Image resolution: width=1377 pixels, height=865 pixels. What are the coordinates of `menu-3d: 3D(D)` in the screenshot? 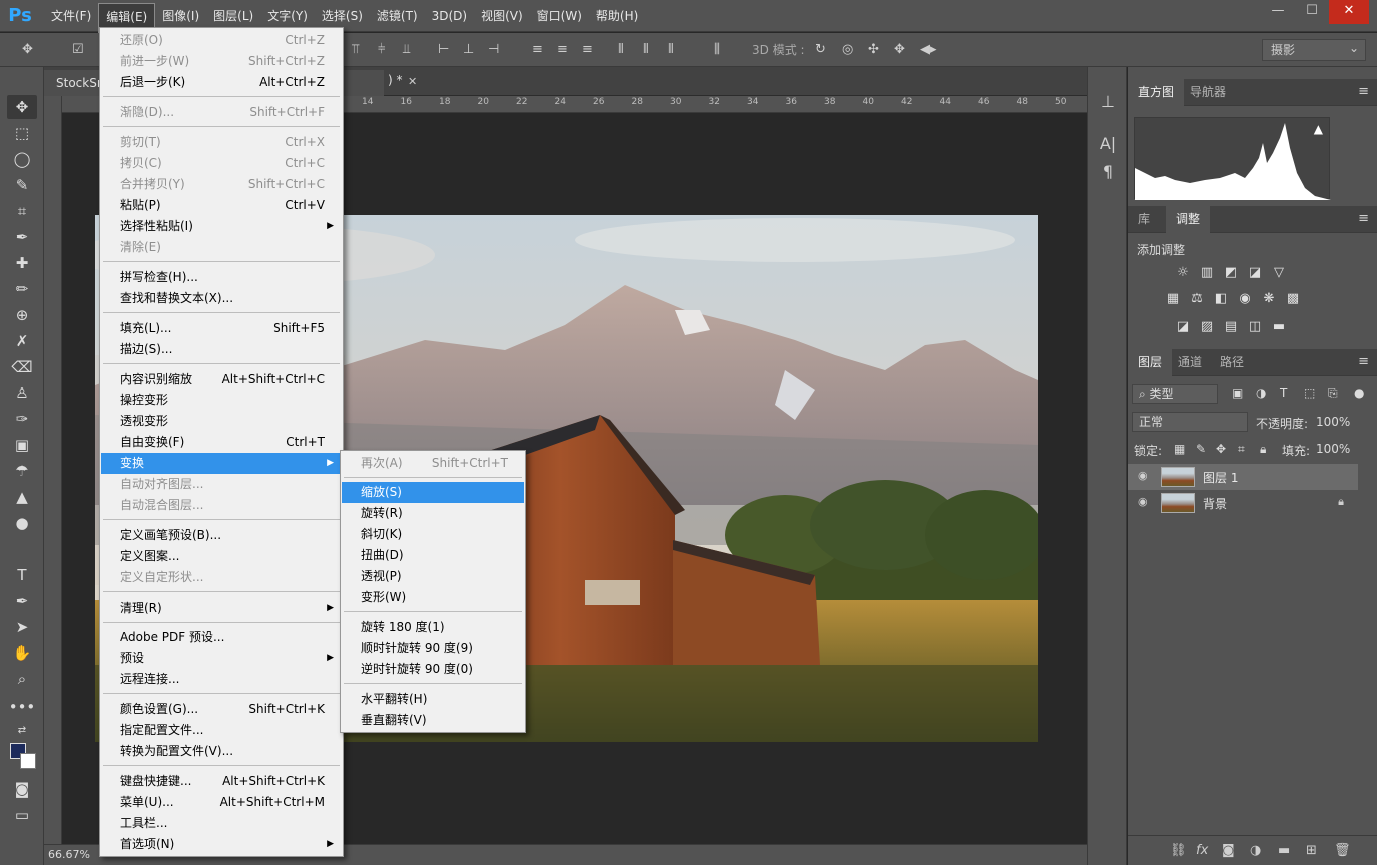 It's located at (449, 16).